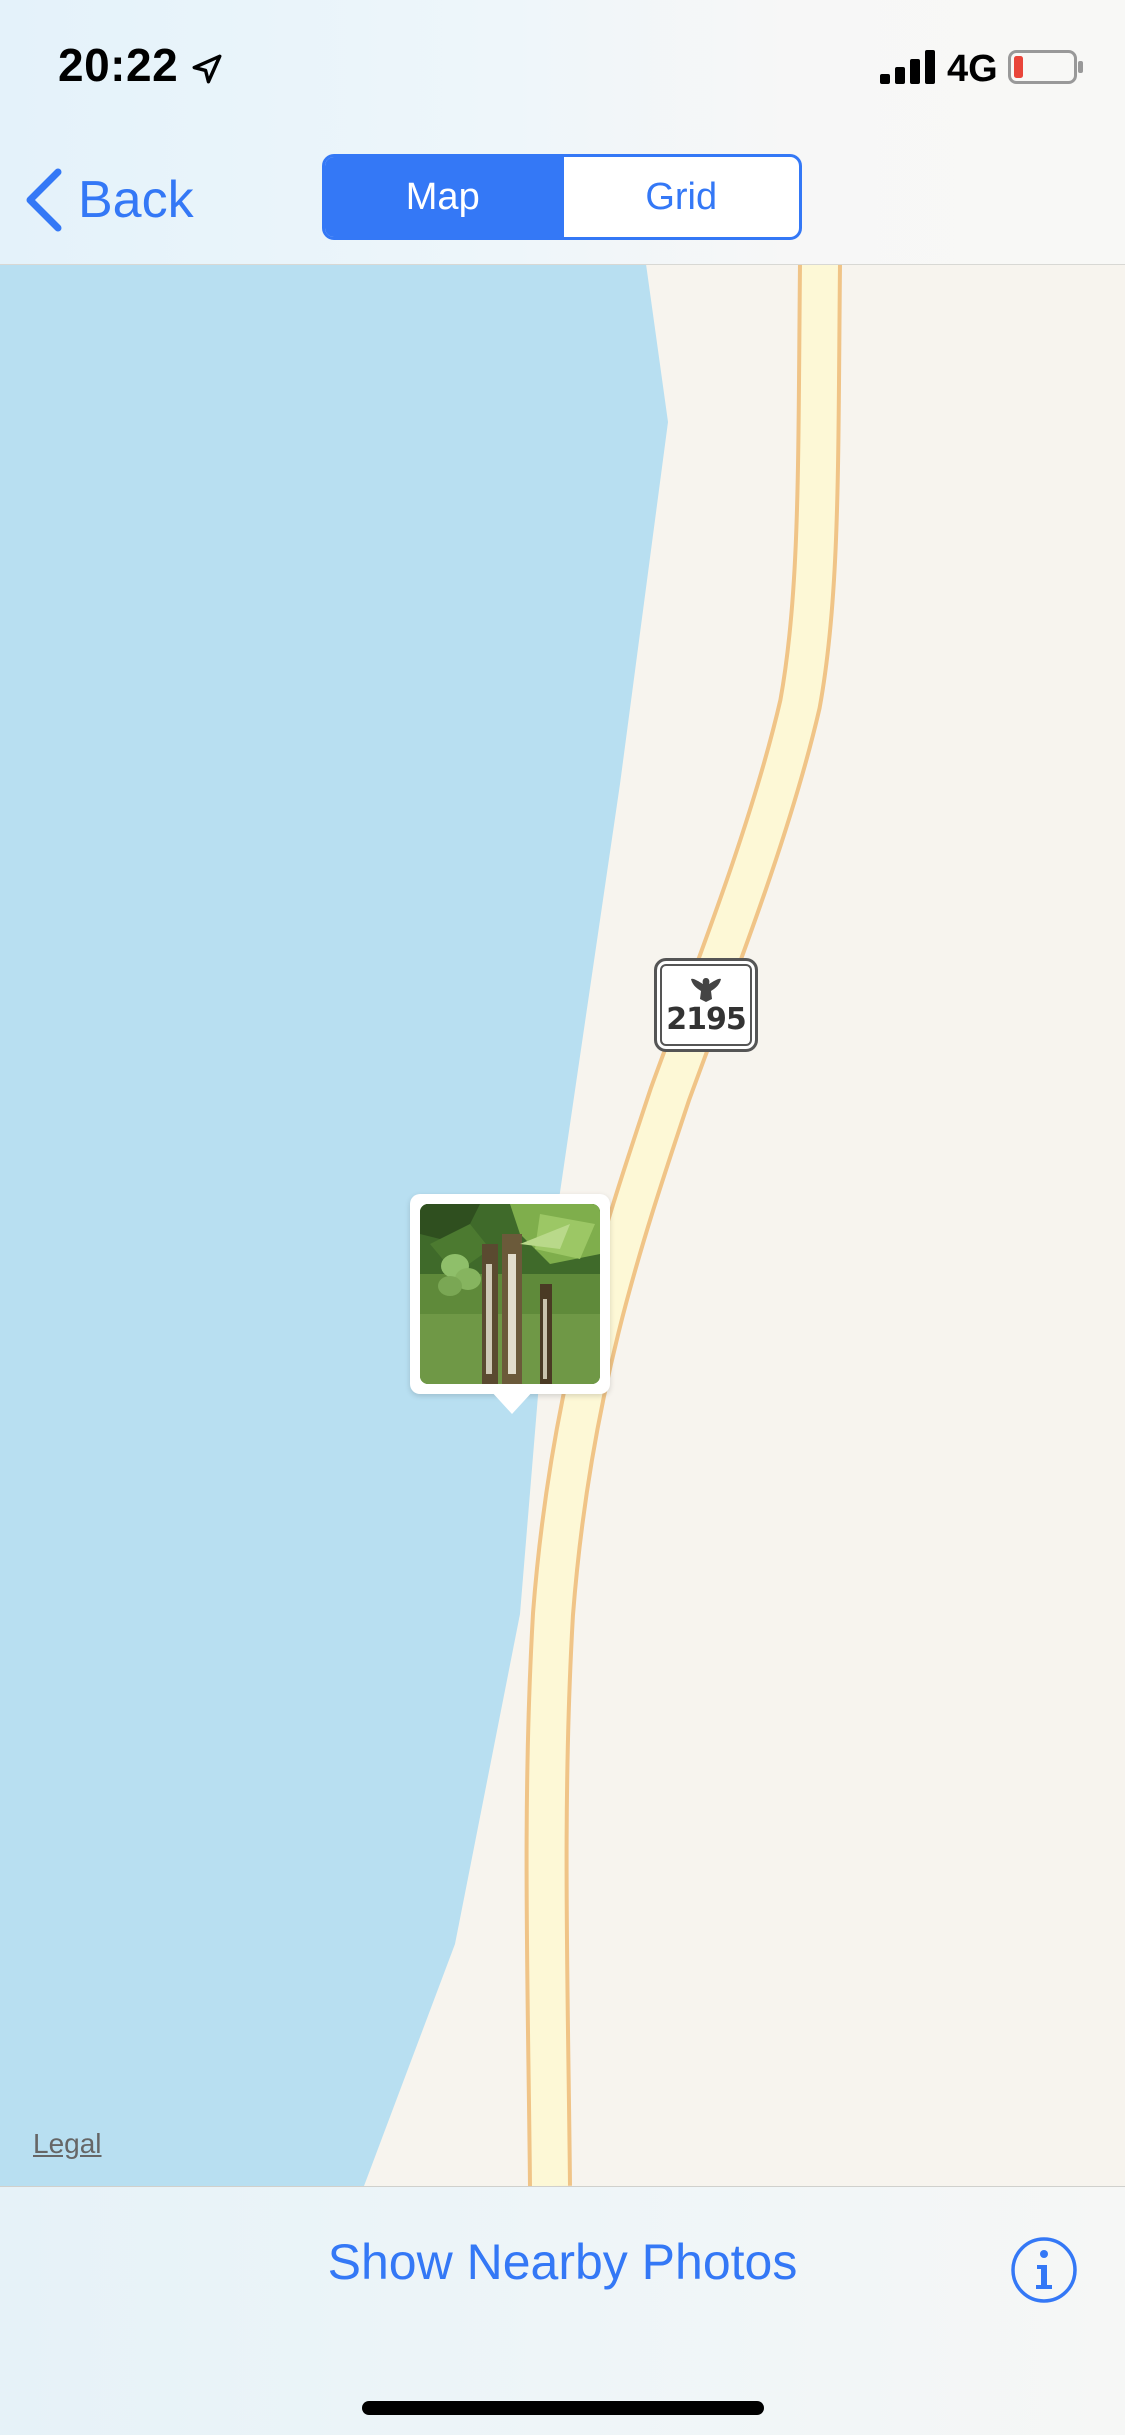 Image resolution: width=1125 pixels, height=2435 pixels. I want to click on annotation-pointer, so click(512, 1402).